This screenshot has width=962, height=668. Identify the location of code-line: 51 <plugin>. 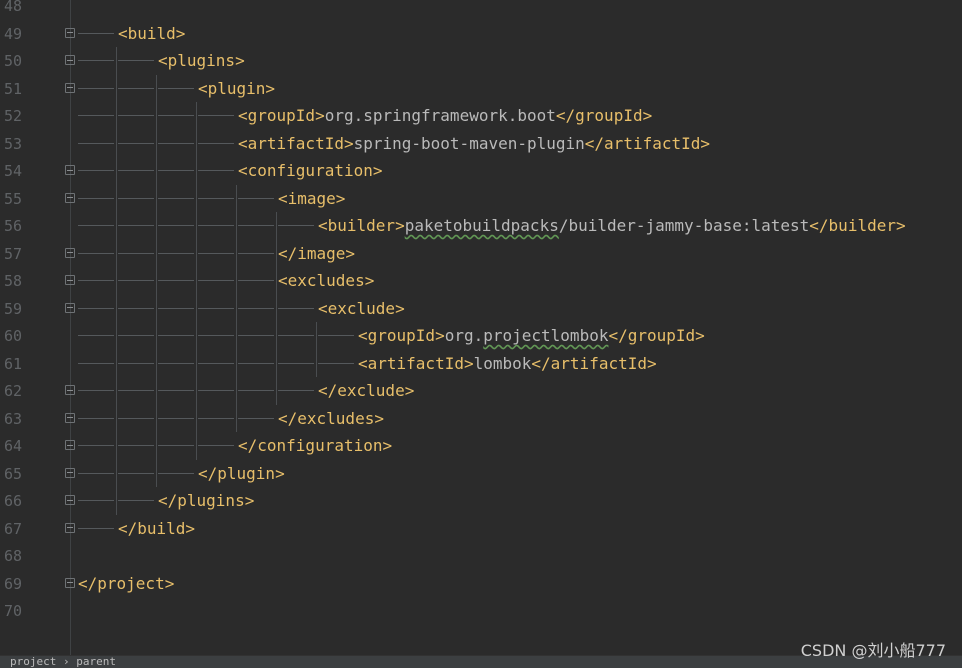
(481, 88).